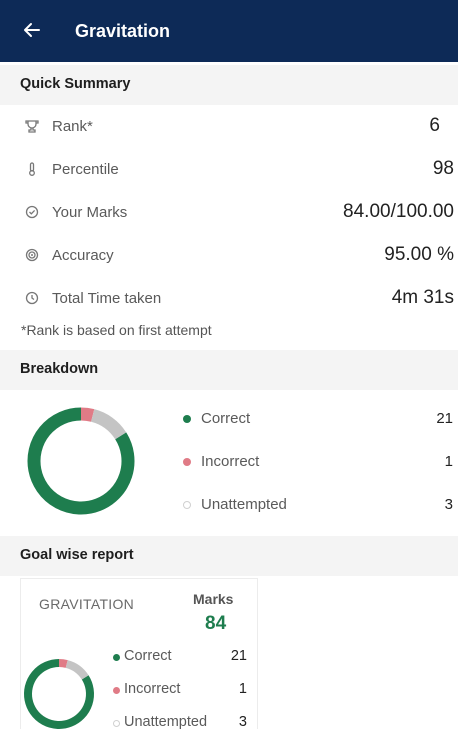 The height and width of the screenshot is (729, 458). What do you see at coordinates (63, 663) in the screenshot?
I see `donut-segment-incorrect` at bounding box center [63, 663].